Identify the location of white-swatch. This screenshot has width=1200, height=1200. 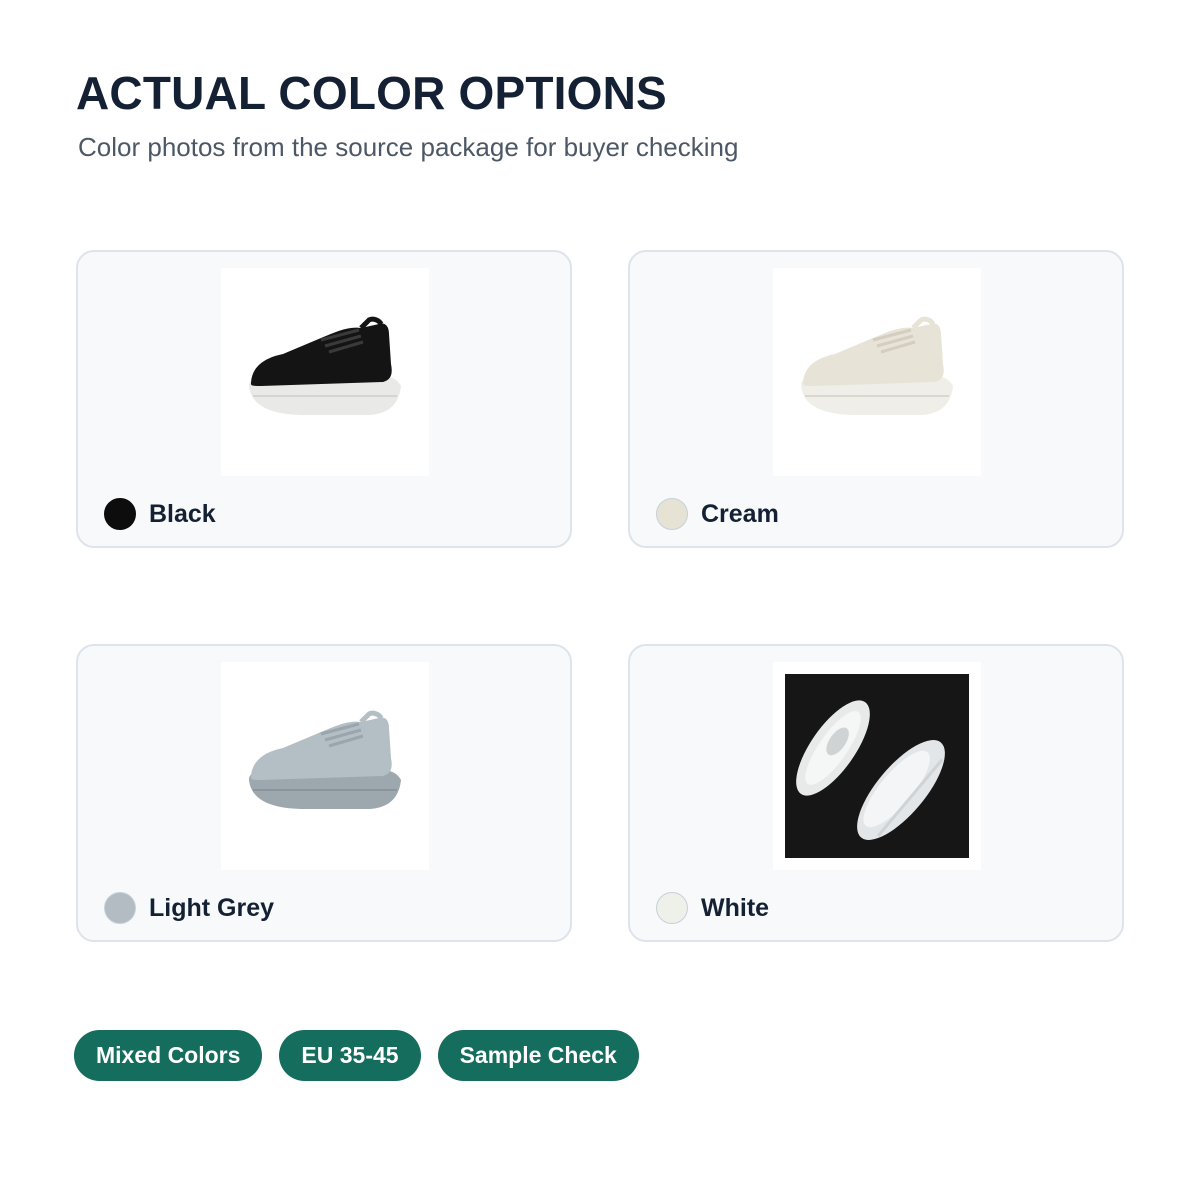
(672, 908).